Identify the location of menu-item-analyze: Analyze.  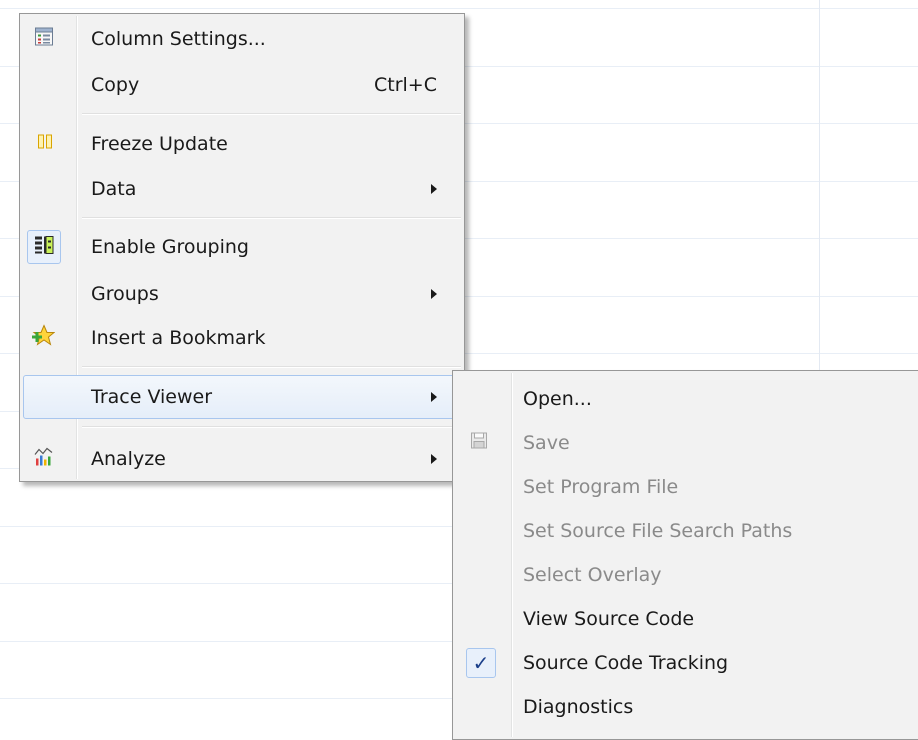
(242, 459).